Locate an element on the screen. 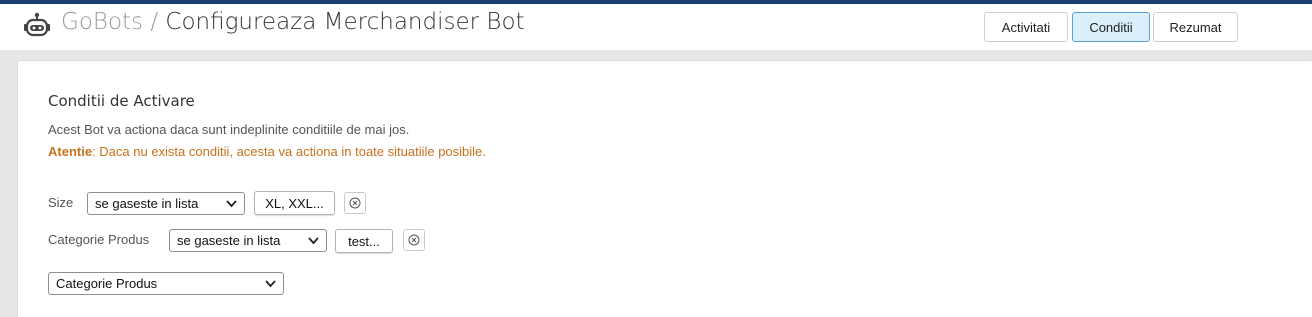 The height and width of the screenshot is (317, 1312). condition-field-label: Categorie Produs is located at coordinates (99, 239).